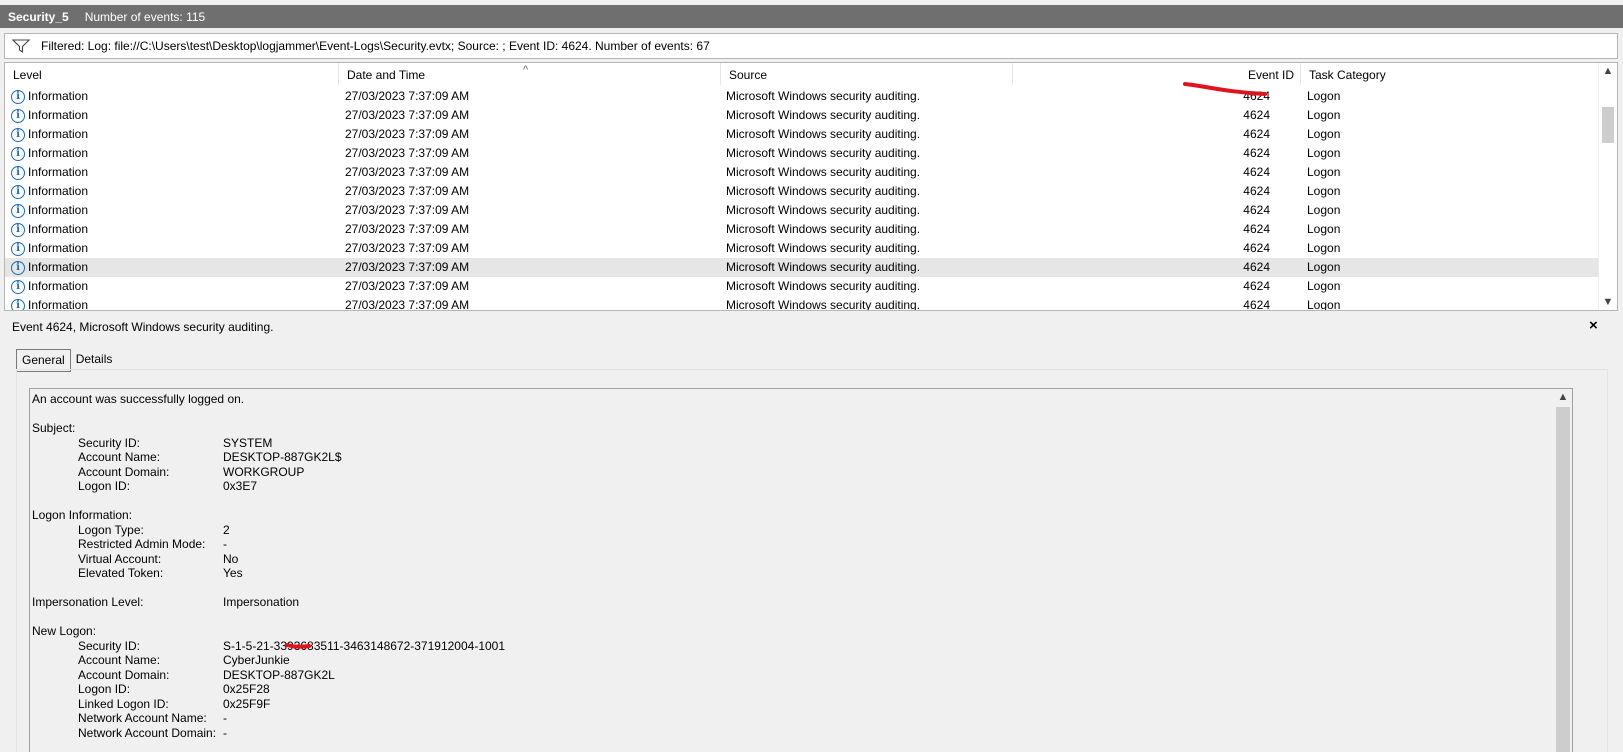 Image resolution: width=1623 pixels, height=752 pixels. What do you see at coordinates (261, 602) in the screenshot?
I see `field-value: Impersonation` at bounding box center [261, 602].